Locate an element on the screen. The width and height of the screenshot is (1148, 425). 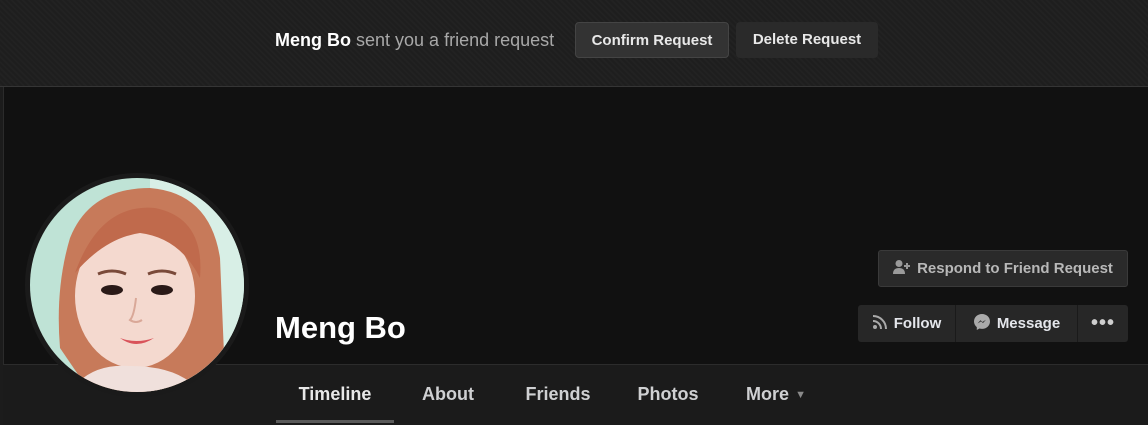
profile-picture is located at coordinates (137, 285).